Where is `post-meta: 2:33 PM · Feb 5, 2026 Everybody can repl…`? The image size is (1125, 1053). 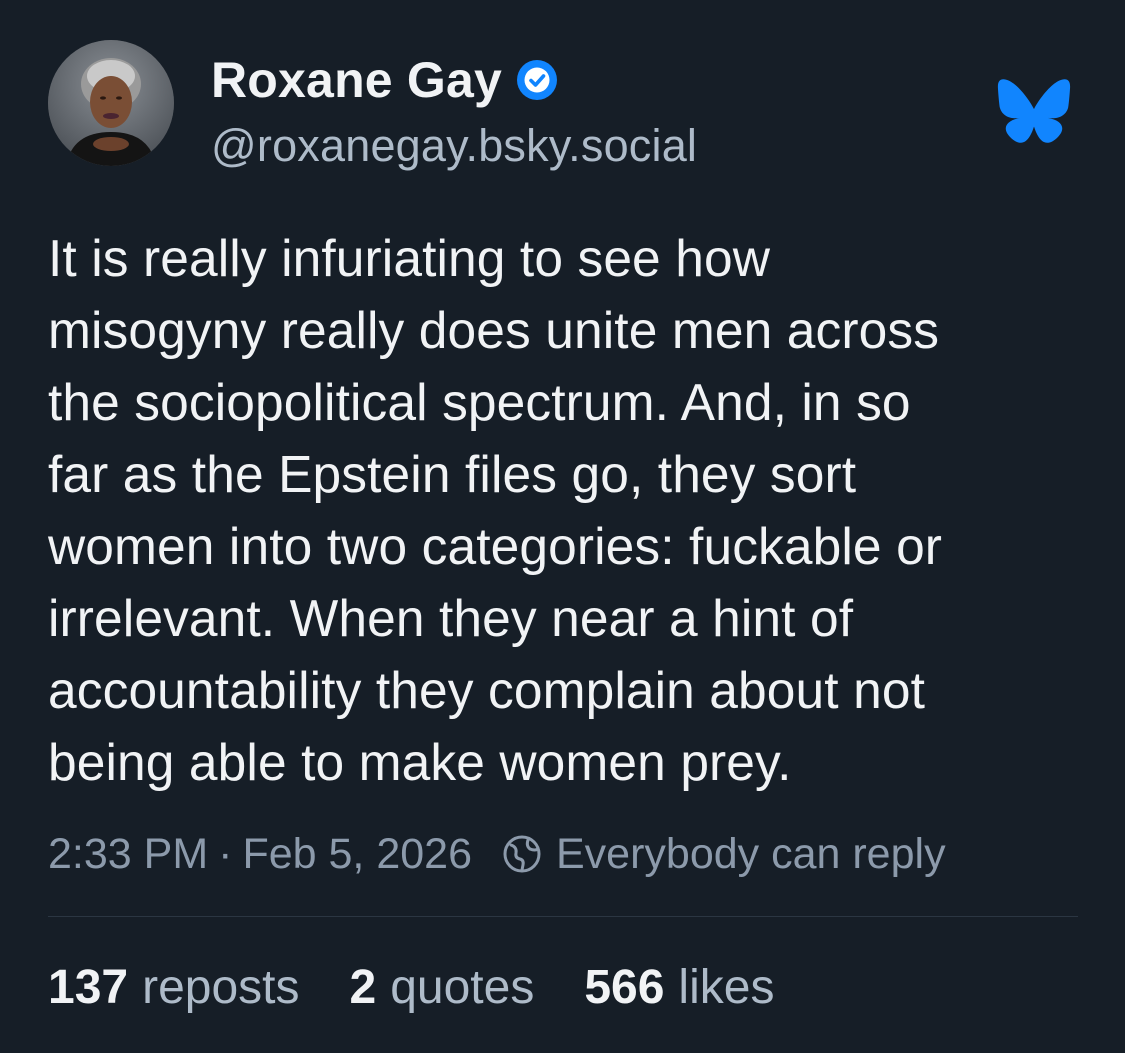 post-meta: 2:33 PM · Feb 5, 2026 Everybody can repl… is located at coordinates (497, 854).